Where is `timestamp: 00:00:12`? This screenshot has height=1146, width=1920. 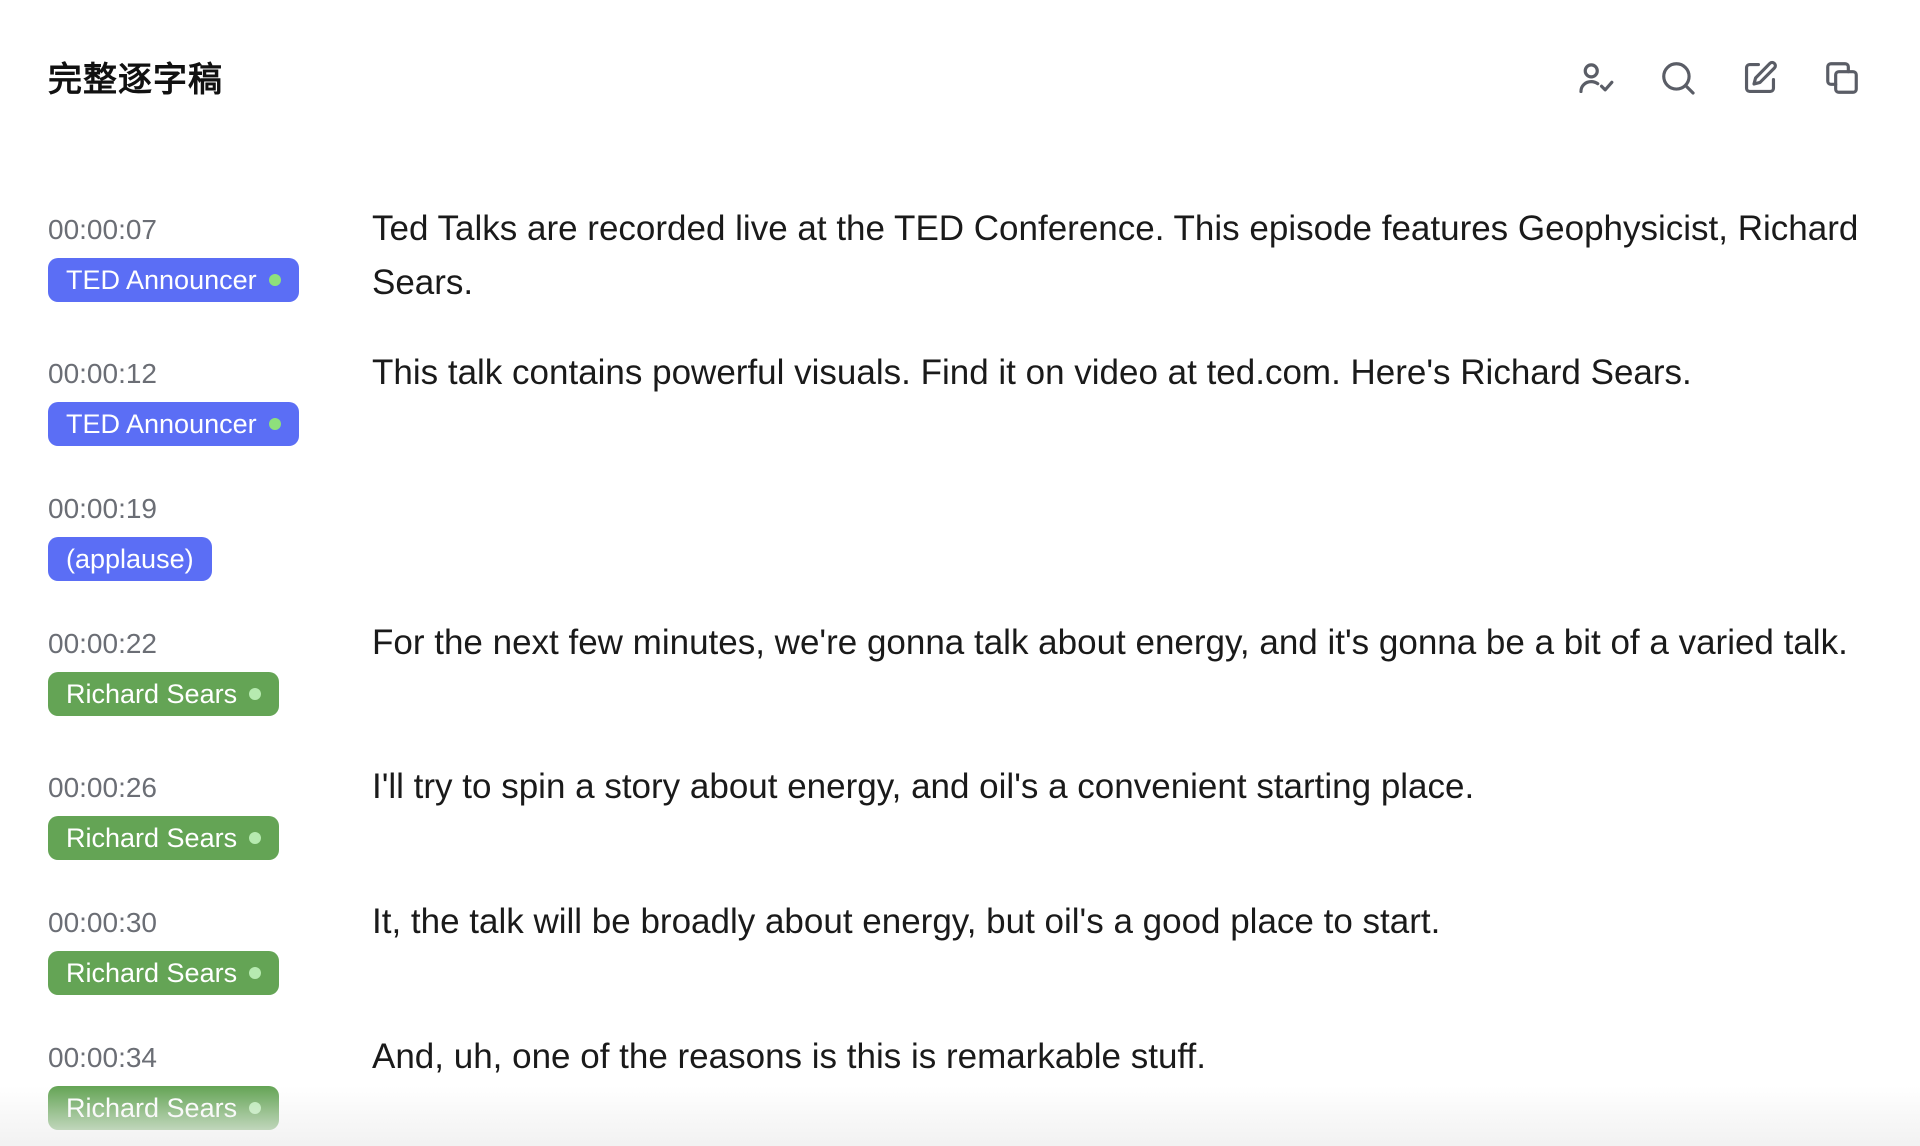 timestamp: 00:00:12 is located at coordinates (210, 374).